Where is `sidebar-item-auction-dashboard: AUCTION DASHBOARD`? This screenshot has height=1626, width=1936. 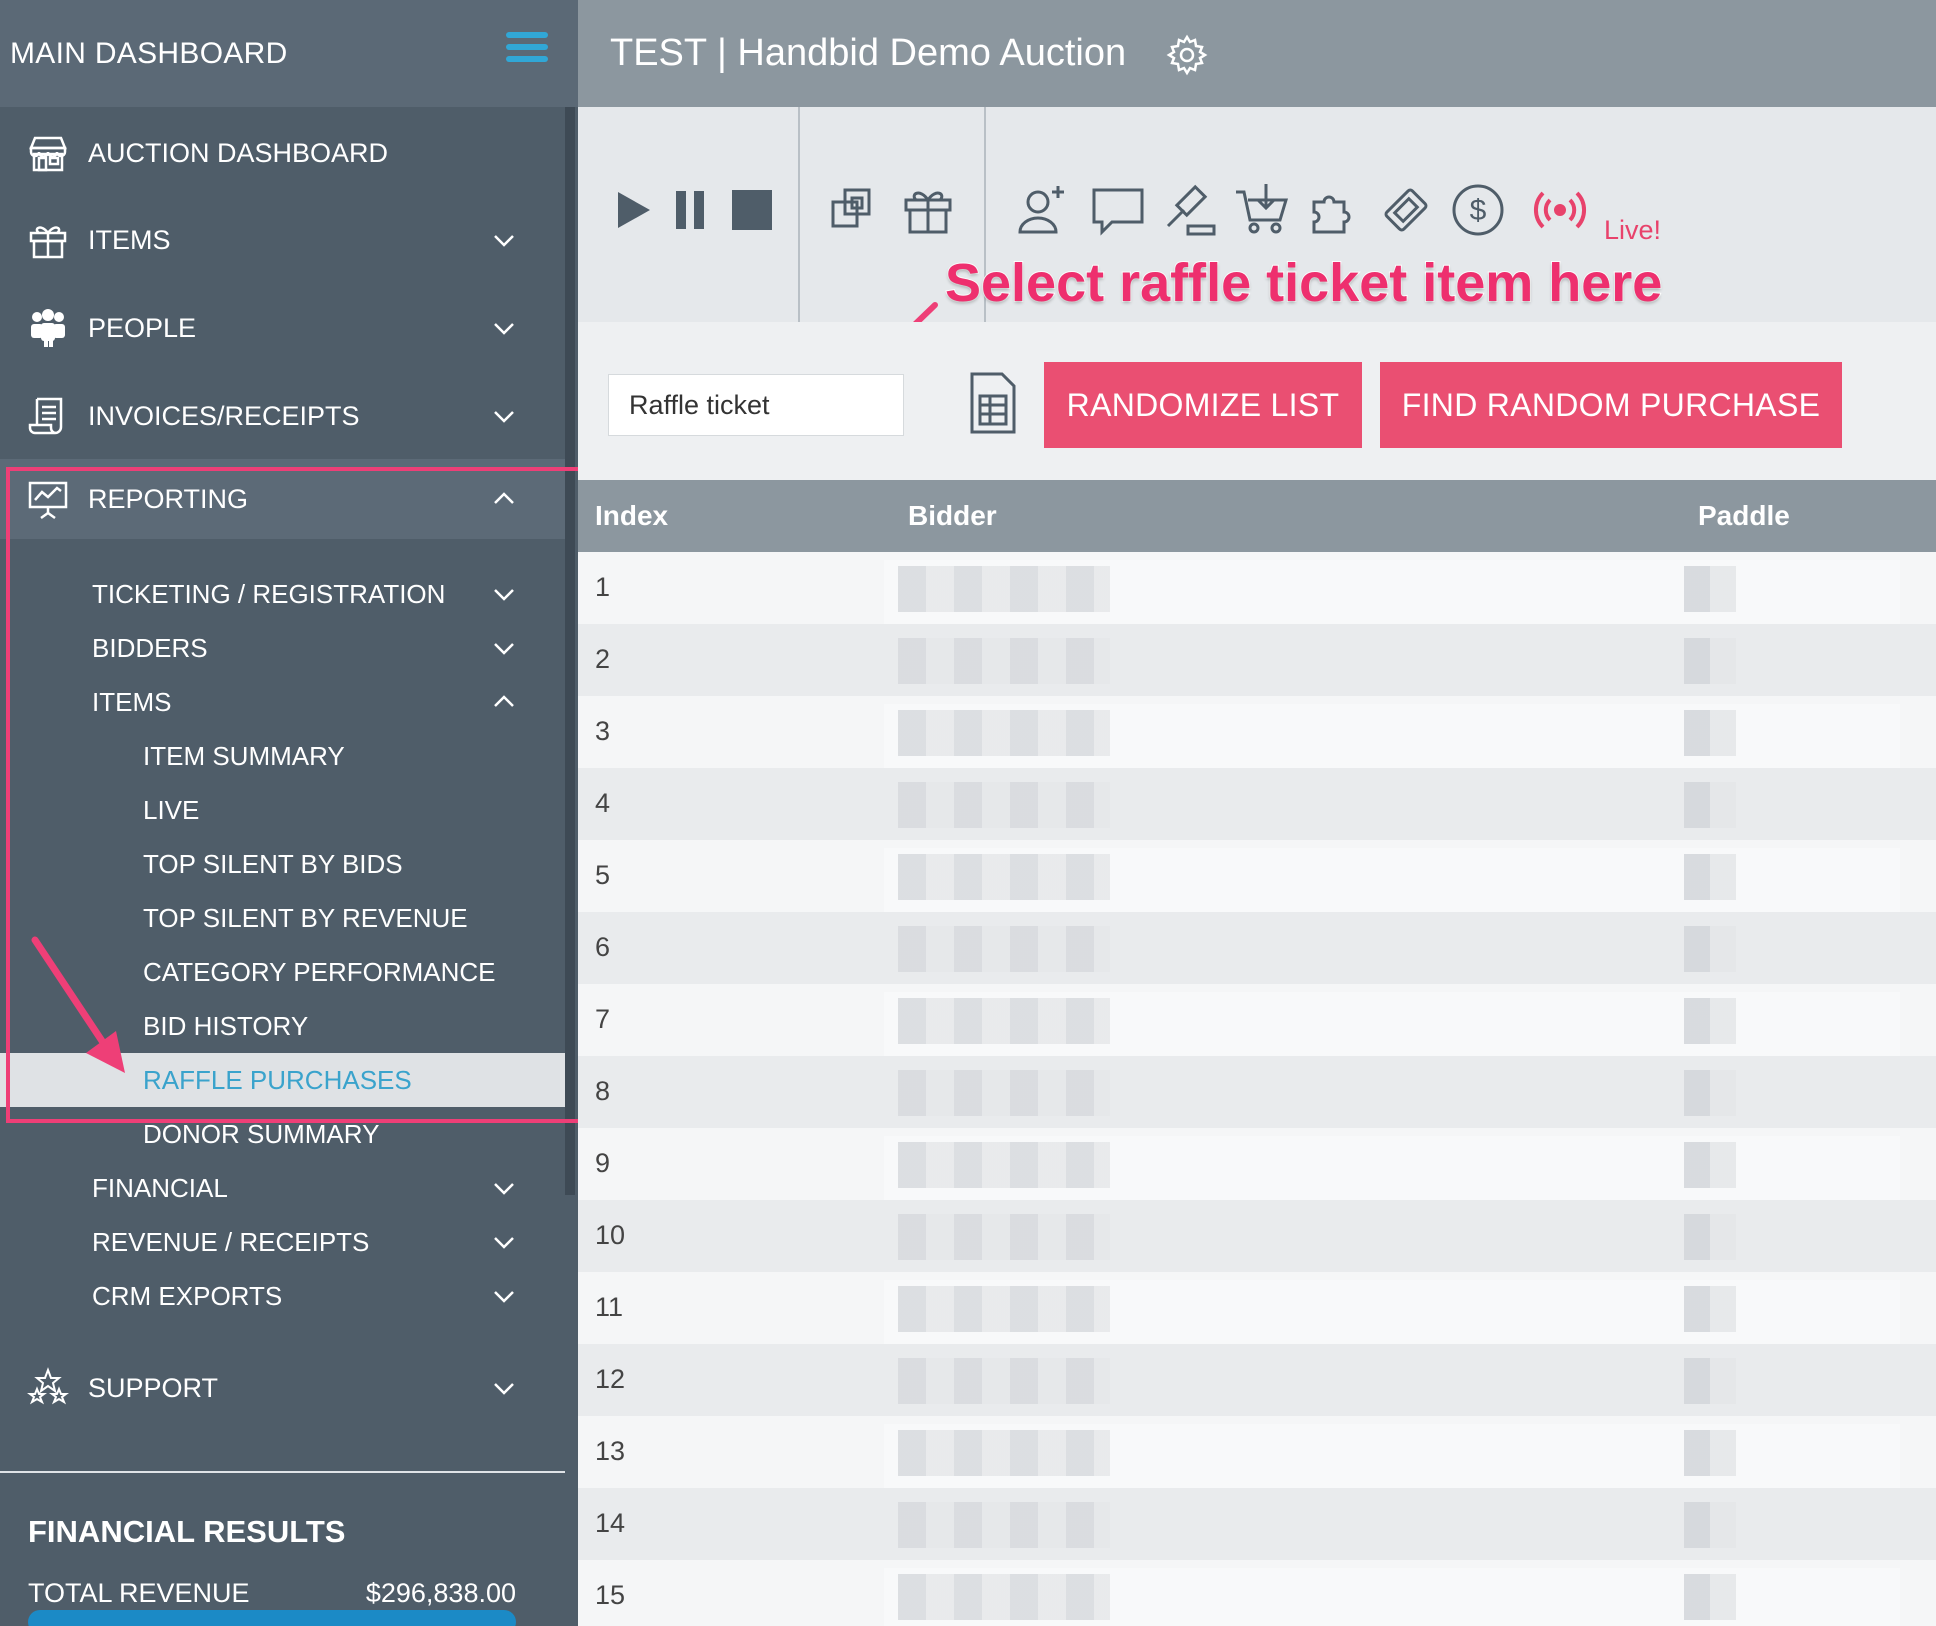 sidebar-item-auction-dashboard: AUCTION DASHBOARD is located at coordinates (282, 153).